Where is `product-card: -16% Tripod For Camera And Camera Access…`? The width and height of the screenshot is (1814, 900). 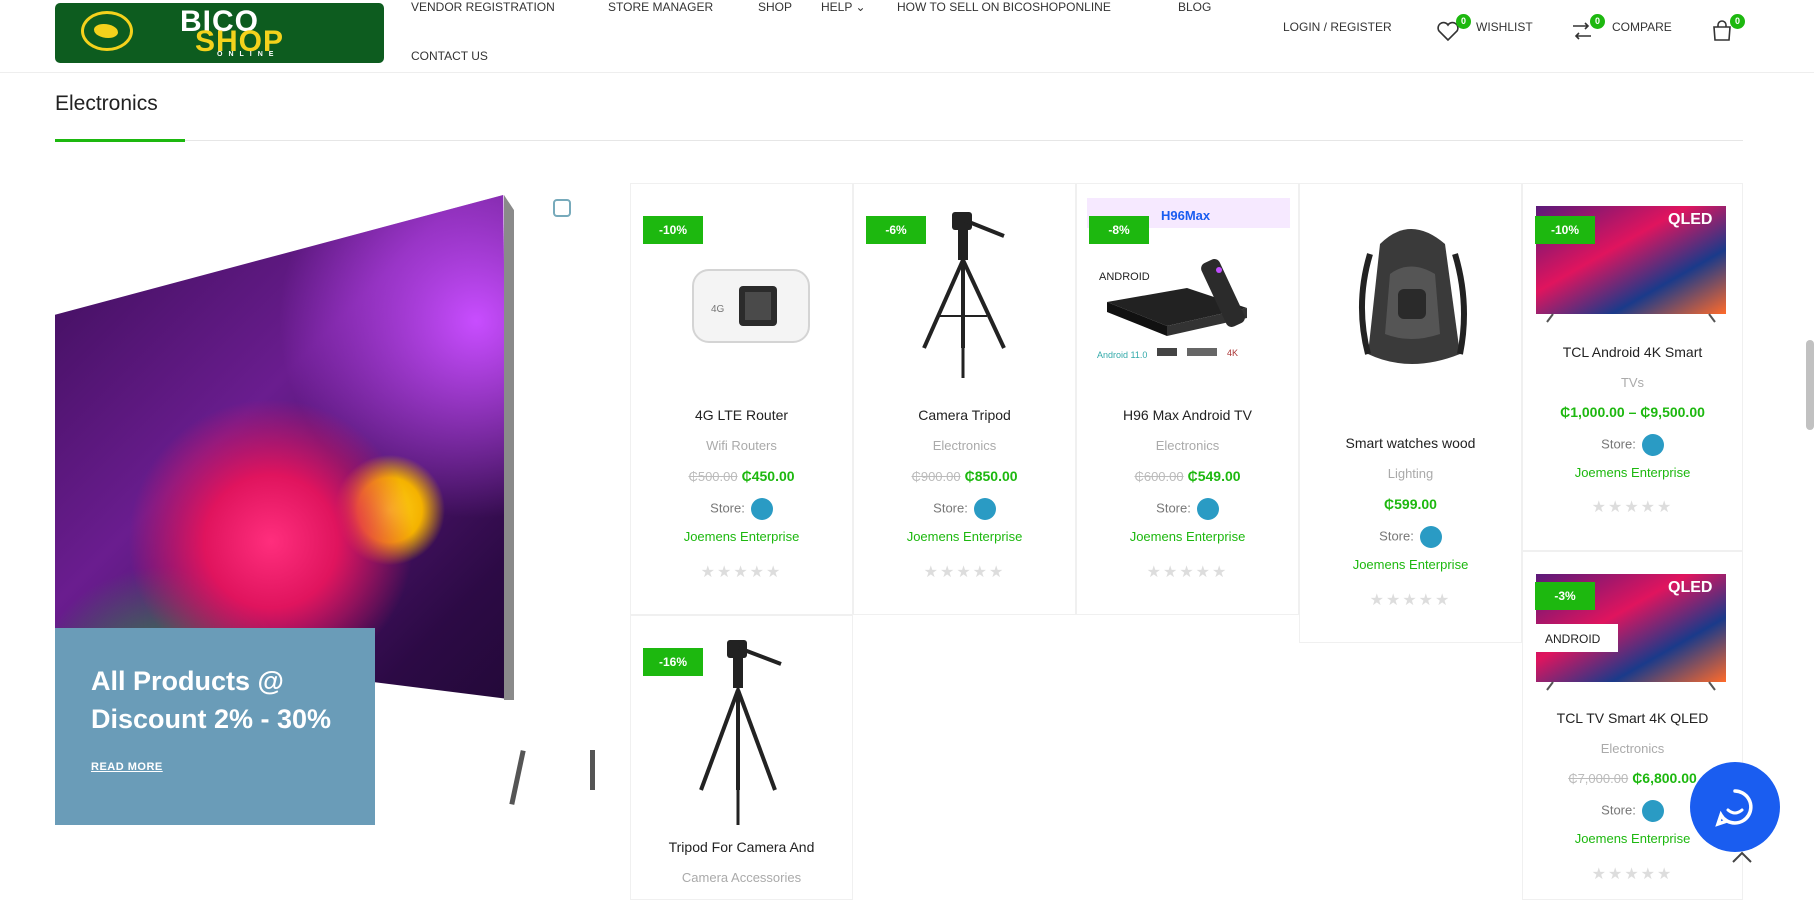
product-card: -16% Tripod For Camera And Camera Access… is located at coordinates (741, 757).